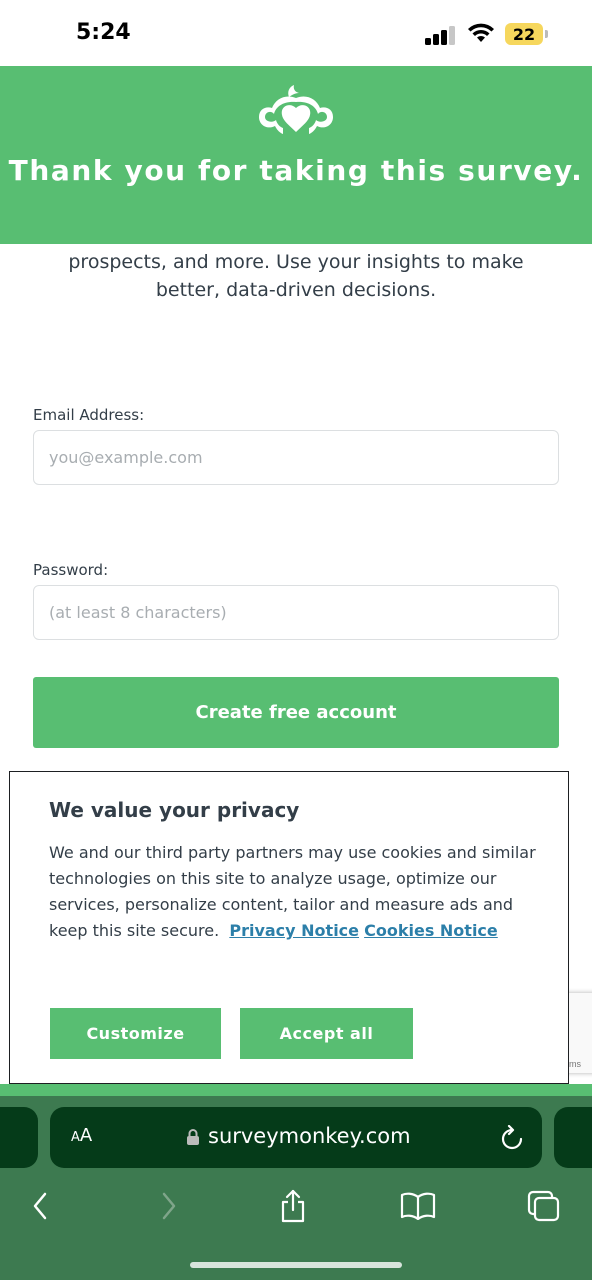  I want to click on home-indicator, so click(296, 1265).